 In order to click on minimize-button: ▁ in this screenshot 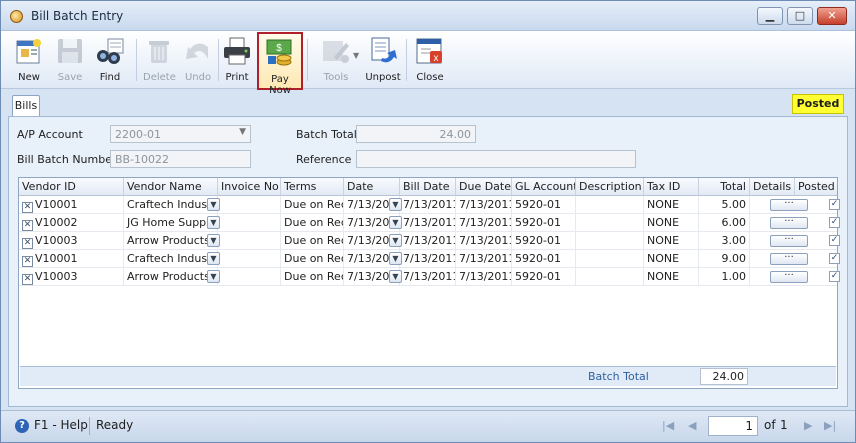, I will do `click(770, 16)`.